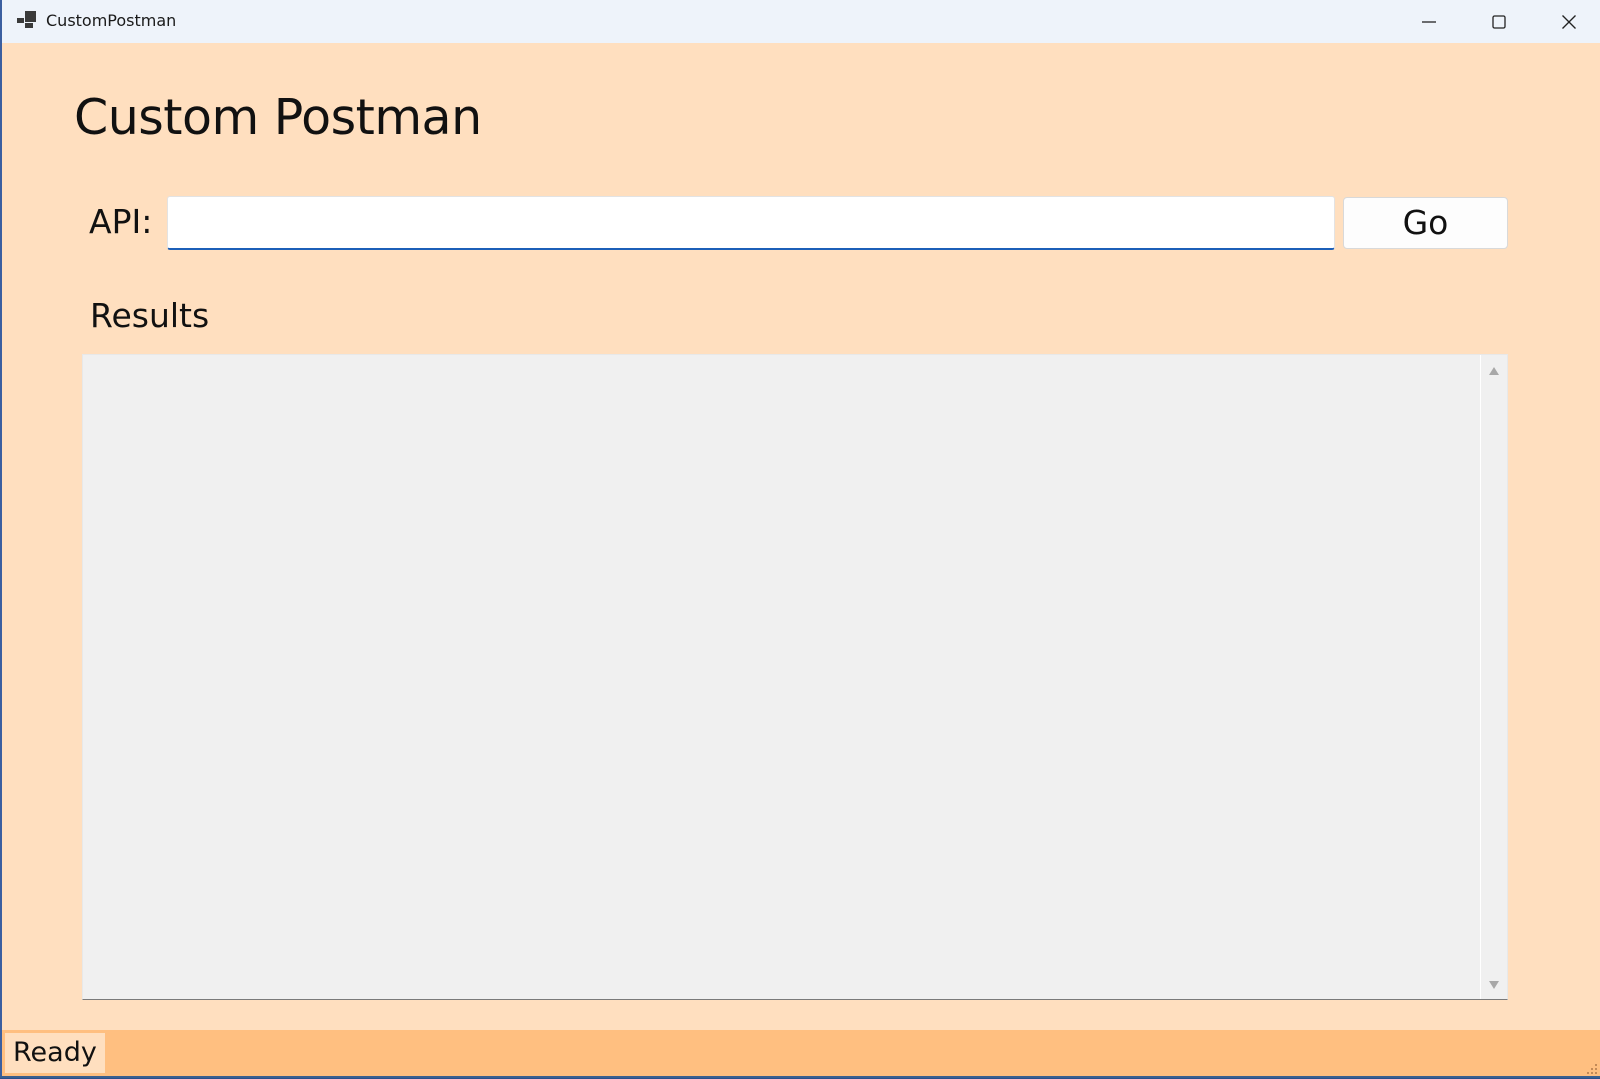 The height and width of the screenshot is (1079, 1600). I want to click on go-button: Go, so click(1425, 223).